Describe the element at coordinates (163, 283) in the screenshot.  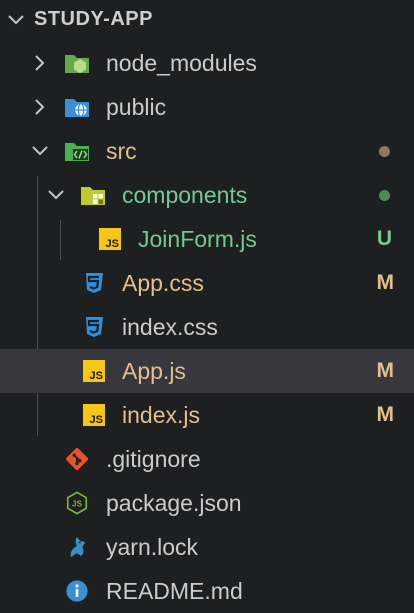
I see `tree-item-label: App.css` at that location.